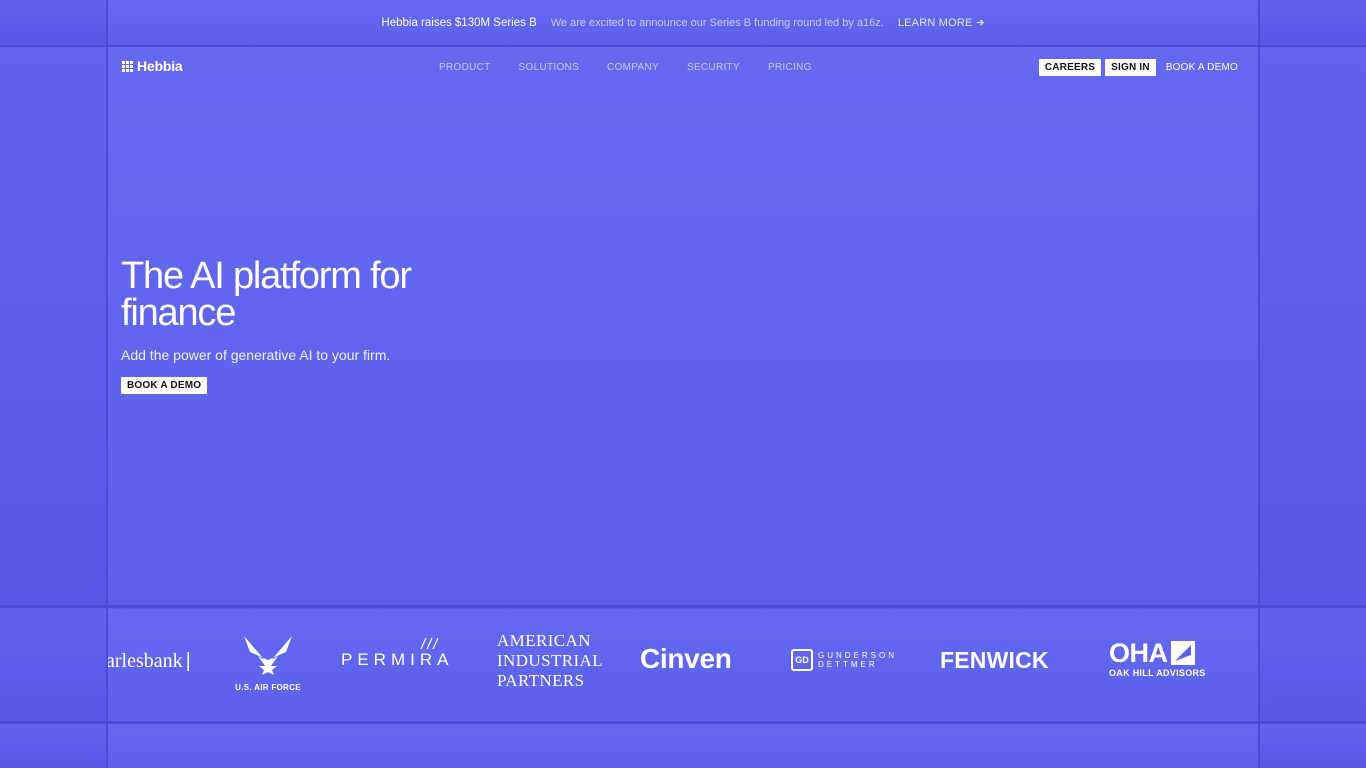 Image resolution: width=1366 pixels, height=768 pixels. What do you see at coordinates (848, 664) in the screenshot?
I see `gd-word-2: DETTMER` at bounding box center [848, 664].